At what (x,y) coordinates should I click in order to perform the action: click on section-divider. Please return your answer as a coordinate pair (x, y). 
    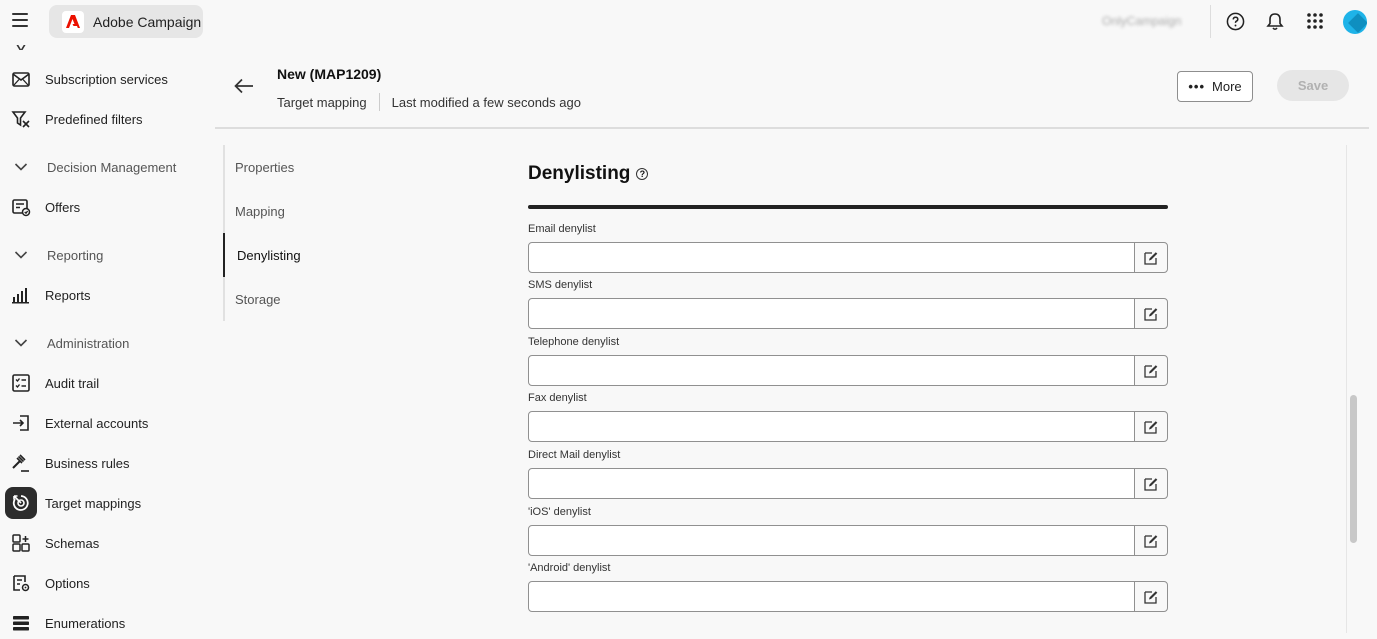
    Looking at the image, I should click on (848, 207).